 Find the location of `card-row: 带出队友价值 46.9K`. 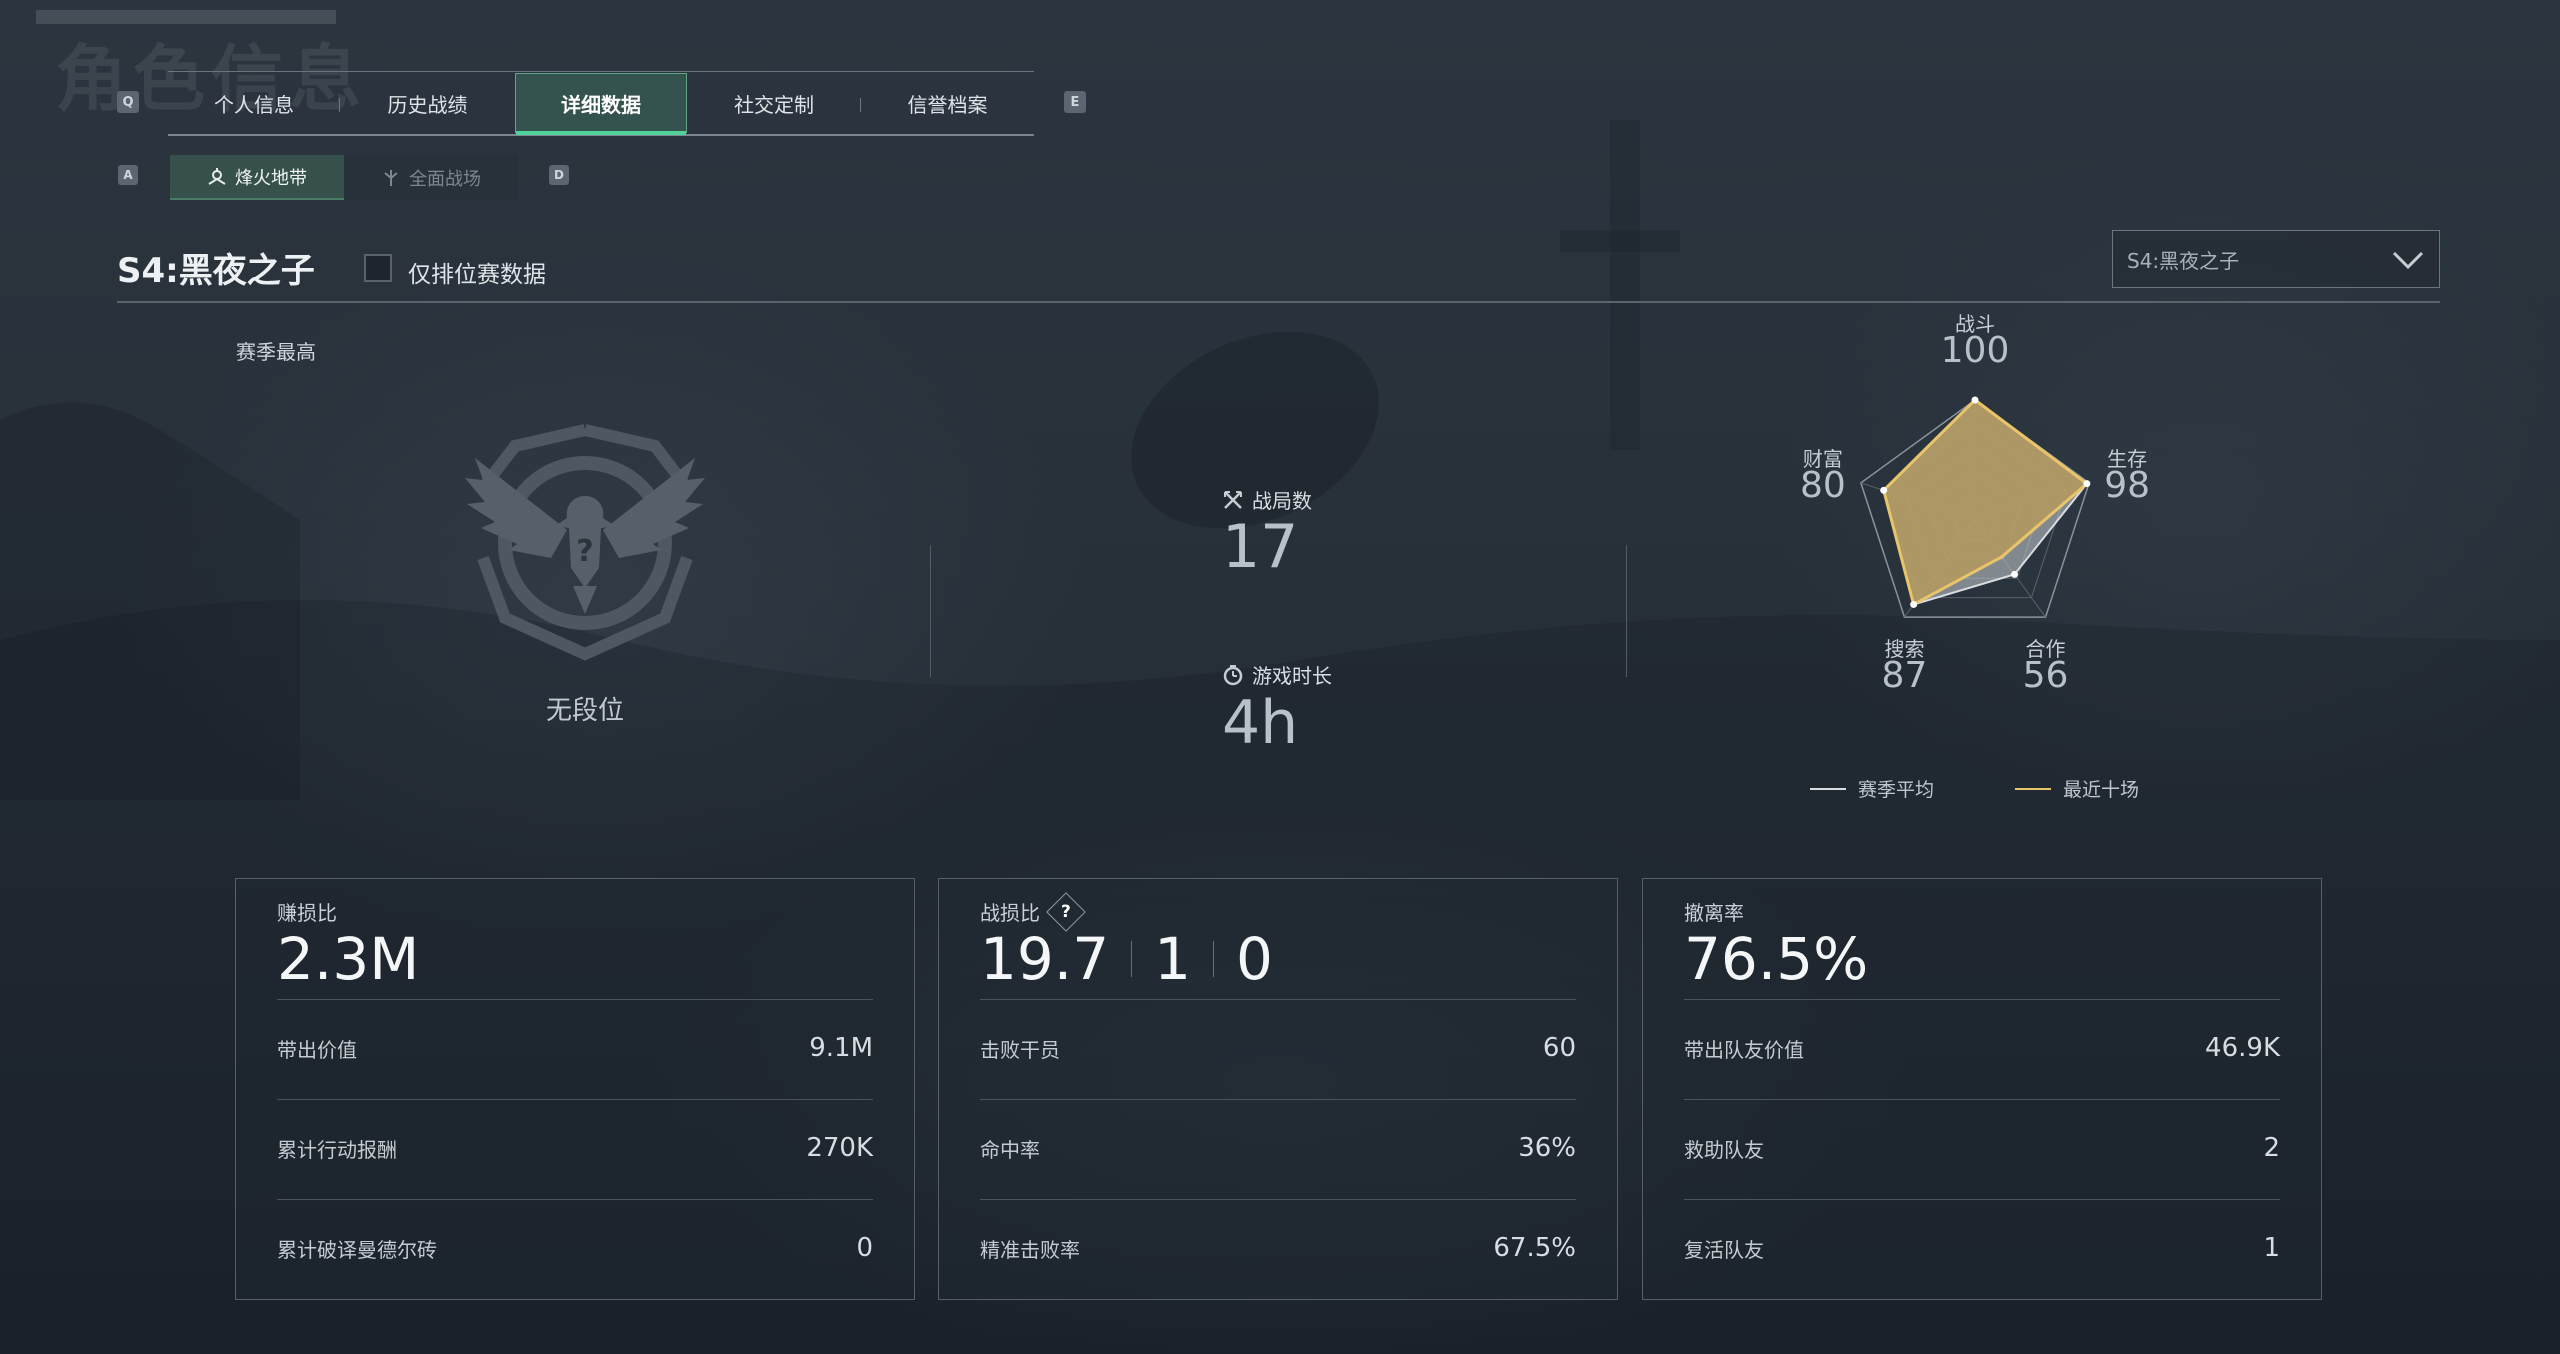

card-row: 带出队友价值 46.9K is located at coordinates (1982, 1048).